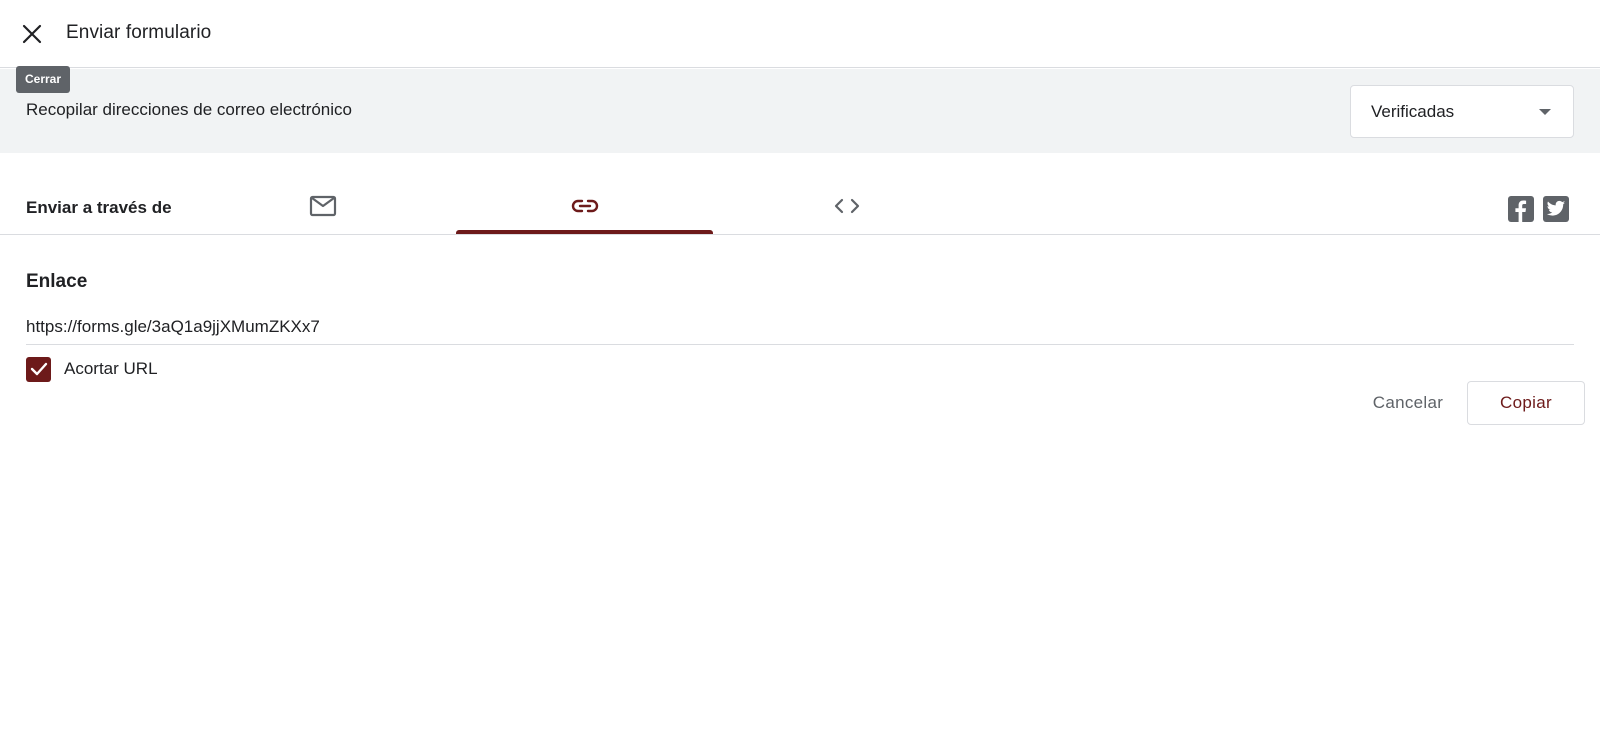 Image resolution: width=1600 pixels, height=748 pixels. Describe the element at coordinates (99, 207) in the screenshot. I see `send-via-label: Enviar a través de` at that location.